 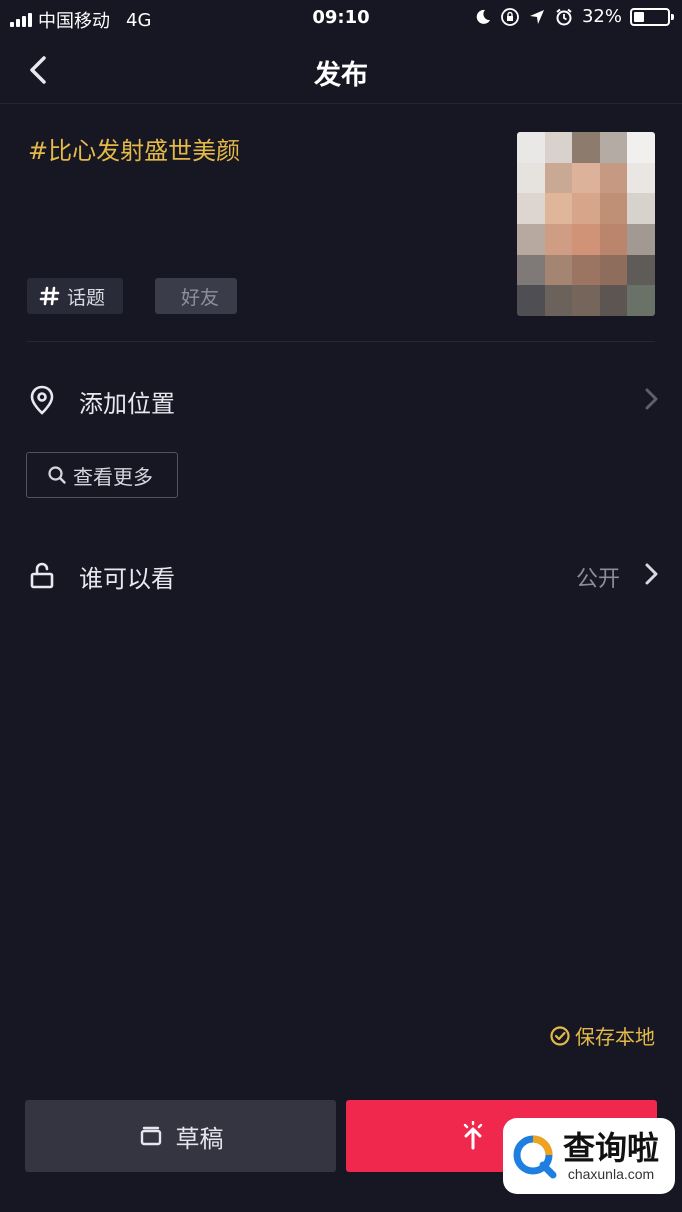 I want to click on watermark-badge: 查询啦 chaxunla.com, so click(x=589, y=1156).